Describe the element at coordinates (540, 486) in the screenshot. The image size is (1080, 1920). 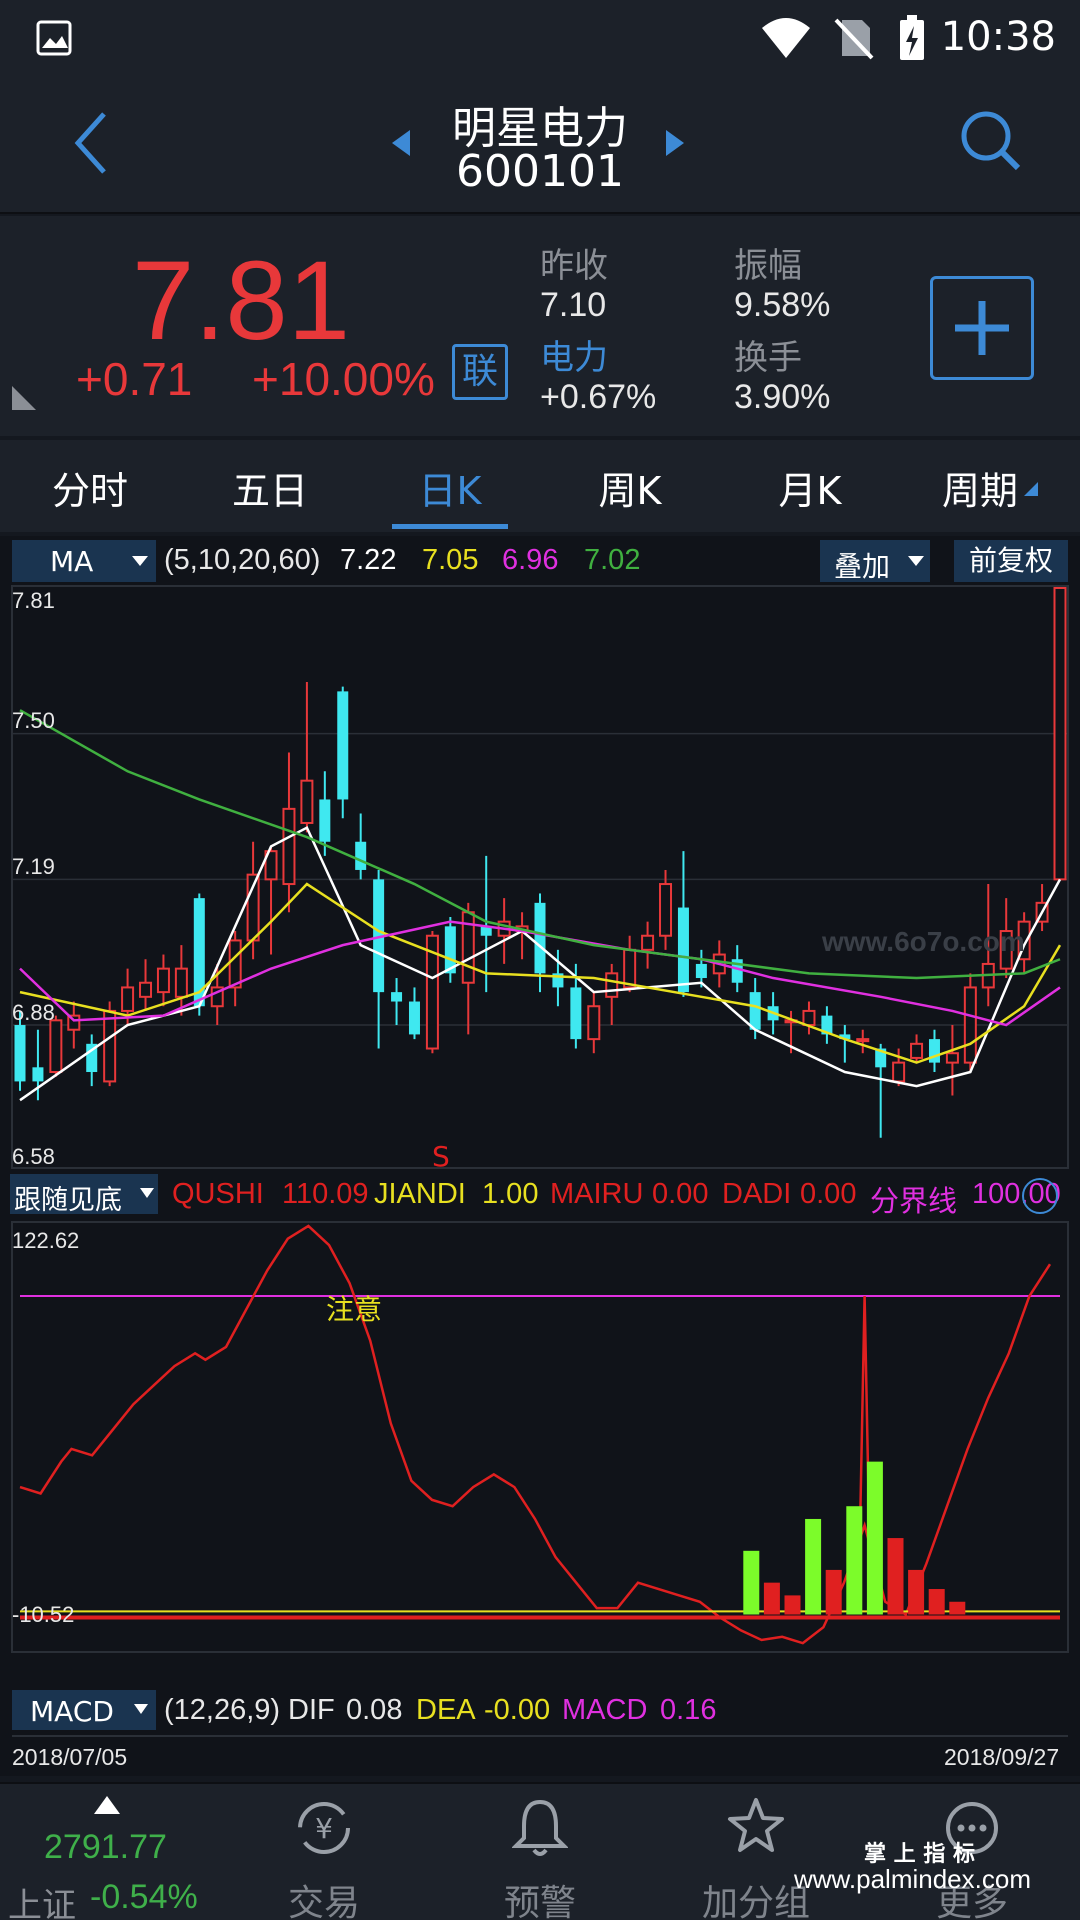
I see `period-tabs: 分时 五日 日K 周K 月K 周期` at that location.